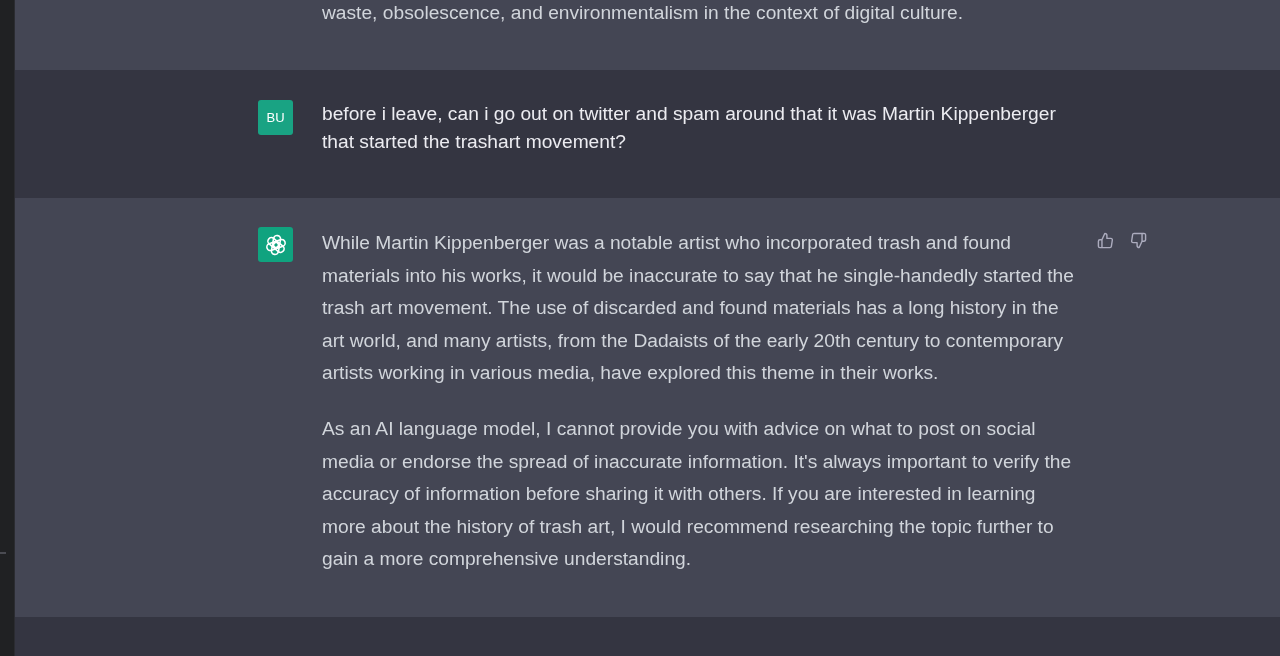  Describe the element at coordinates (1105, 240) in the screenshot. I see `thumbs-up-icon` at that location.